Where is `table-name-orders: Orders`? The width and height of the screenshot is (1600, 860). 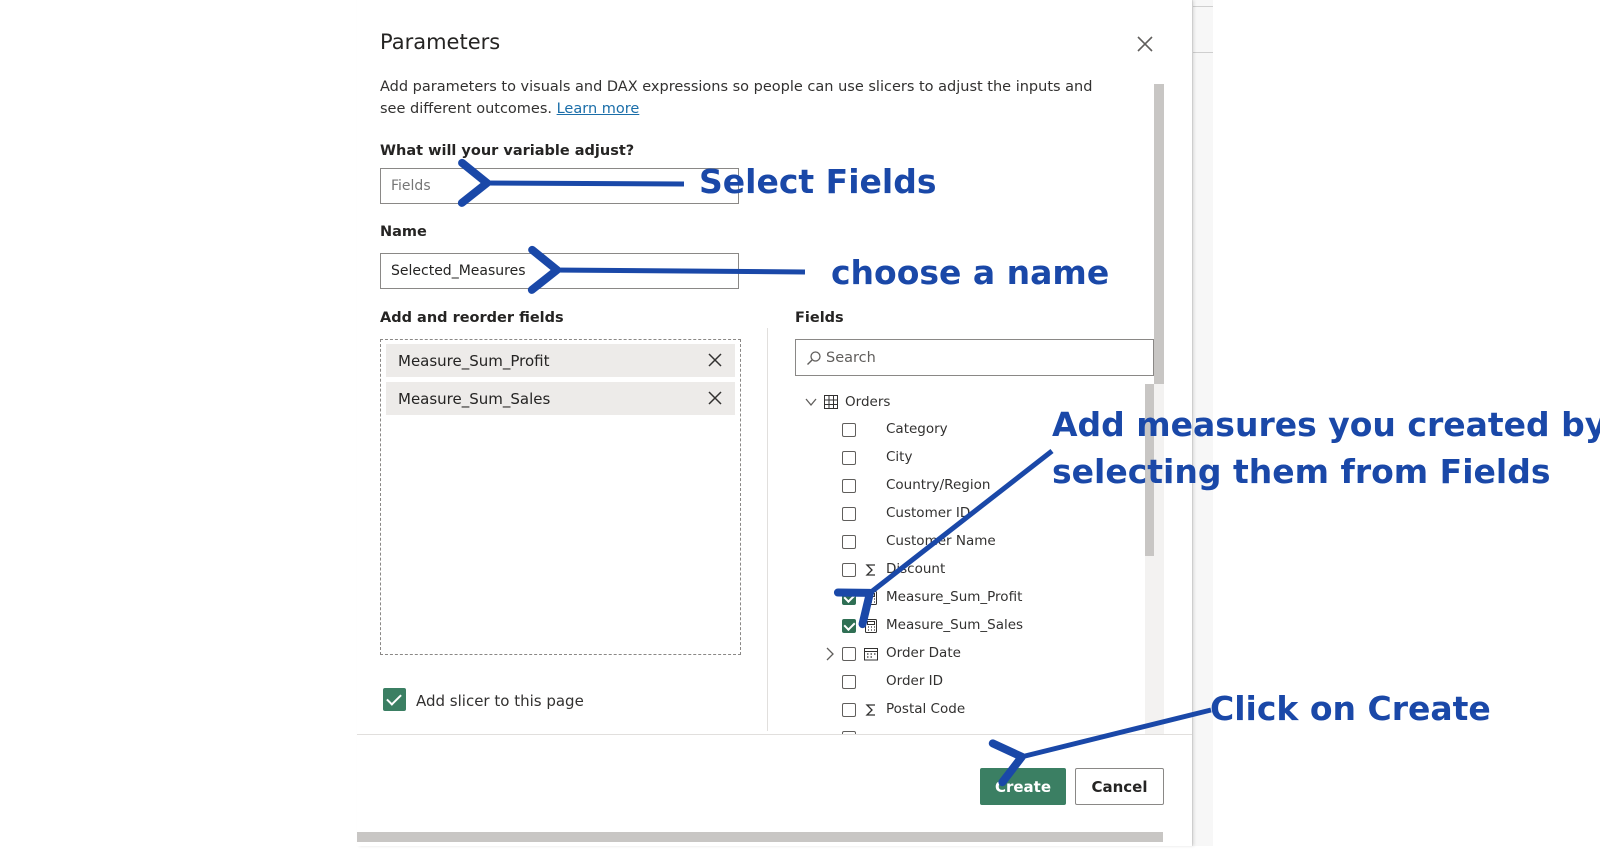
table-name-orders: Orders is located at coordinates (867, 402).